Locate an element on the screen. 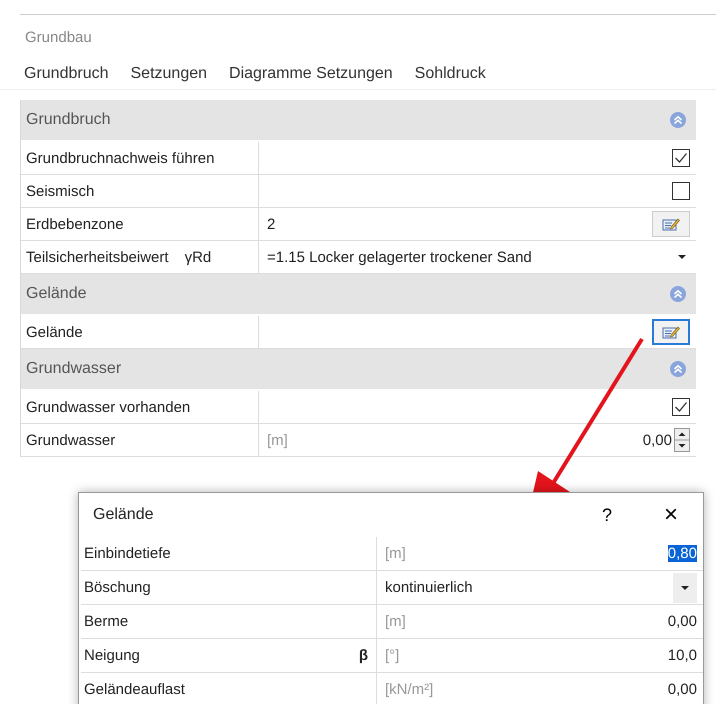 The width and height of the screenshot is (716, 704). property-label: Grundwasser vorhanden is located at coordinates (108, 407).